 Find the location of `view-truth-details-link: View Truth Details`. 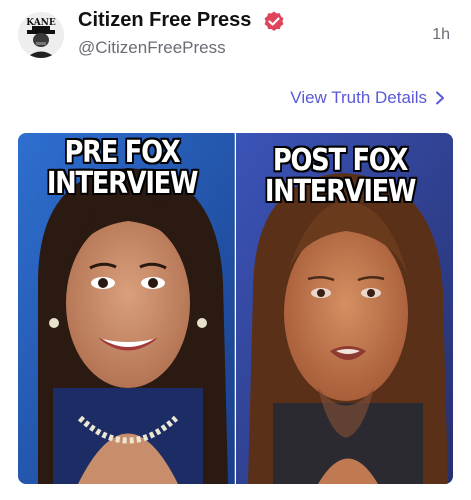

view-truth-details-link: View Truth Details is located at coordinates (367, 98).